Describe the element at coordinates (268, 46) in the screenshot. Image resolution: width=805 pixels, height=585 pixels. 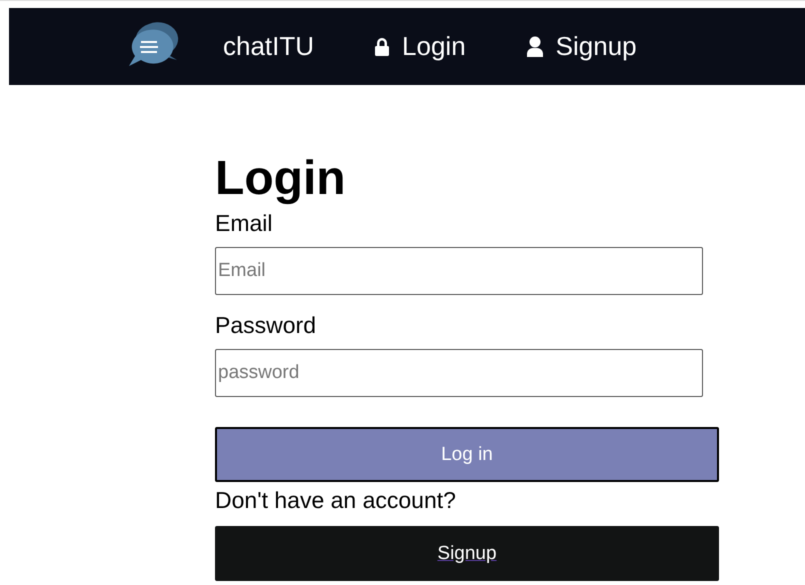
I see `brand-link: chatITU` at that location.